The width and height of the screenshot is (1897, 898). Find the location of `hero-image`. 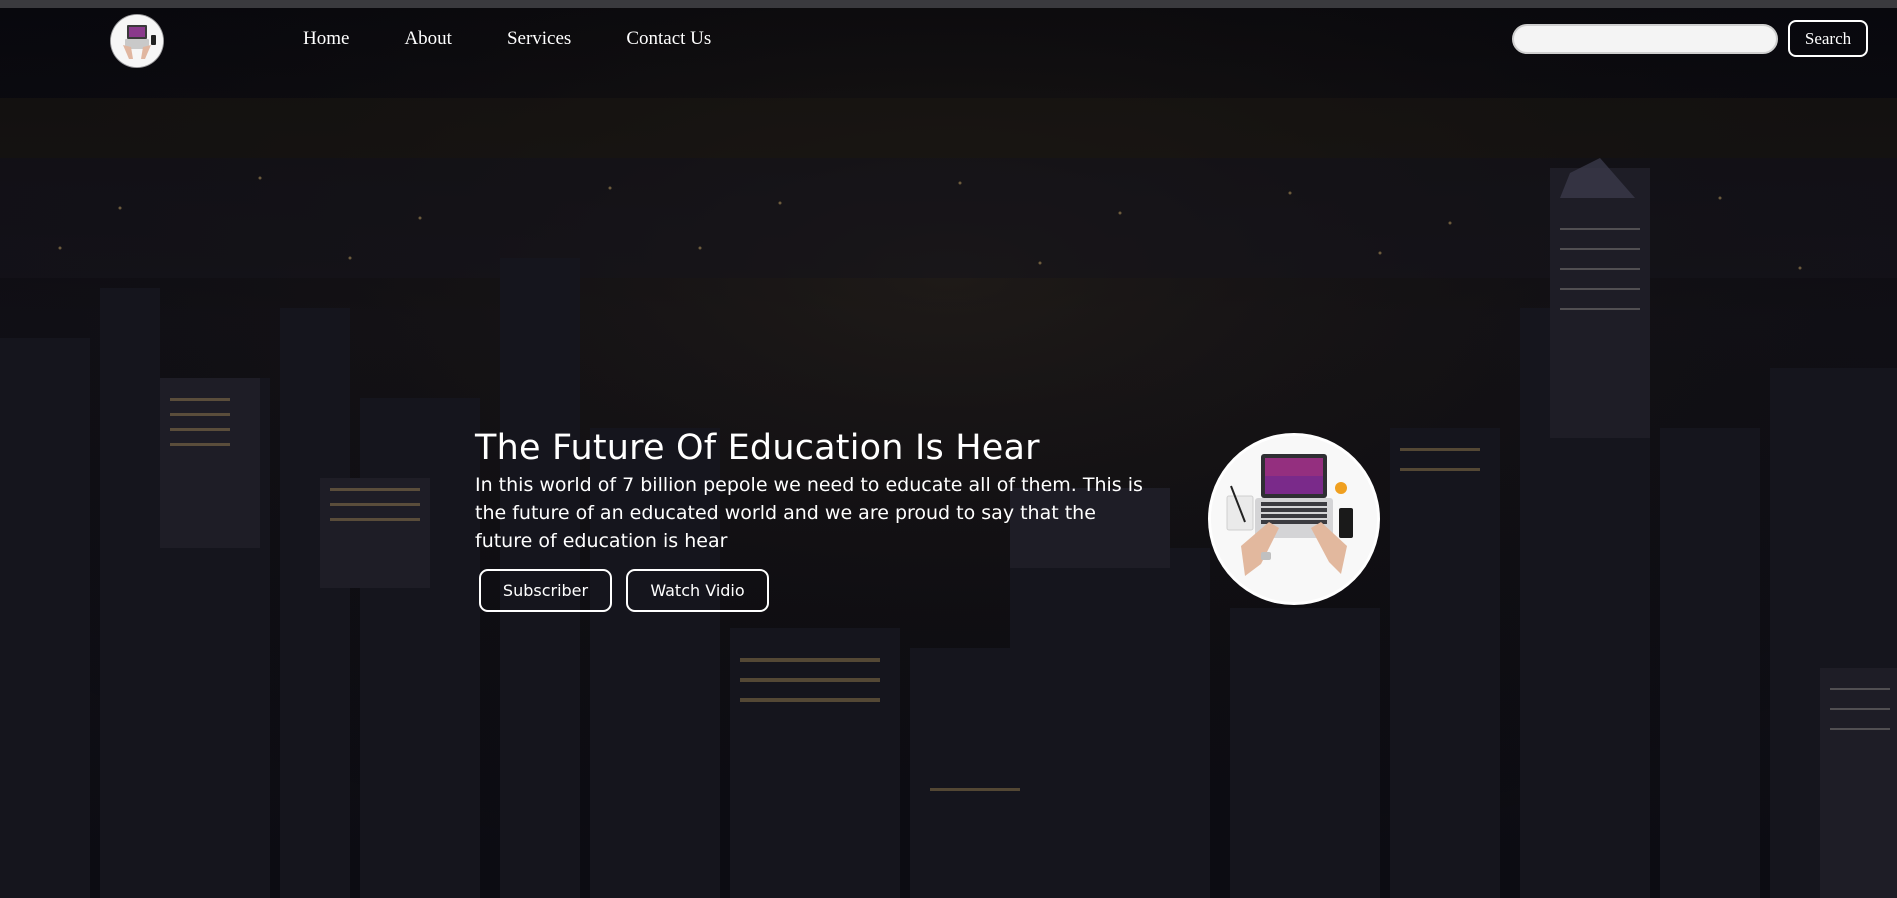

hero-image is located at coordinates (1294, 519).